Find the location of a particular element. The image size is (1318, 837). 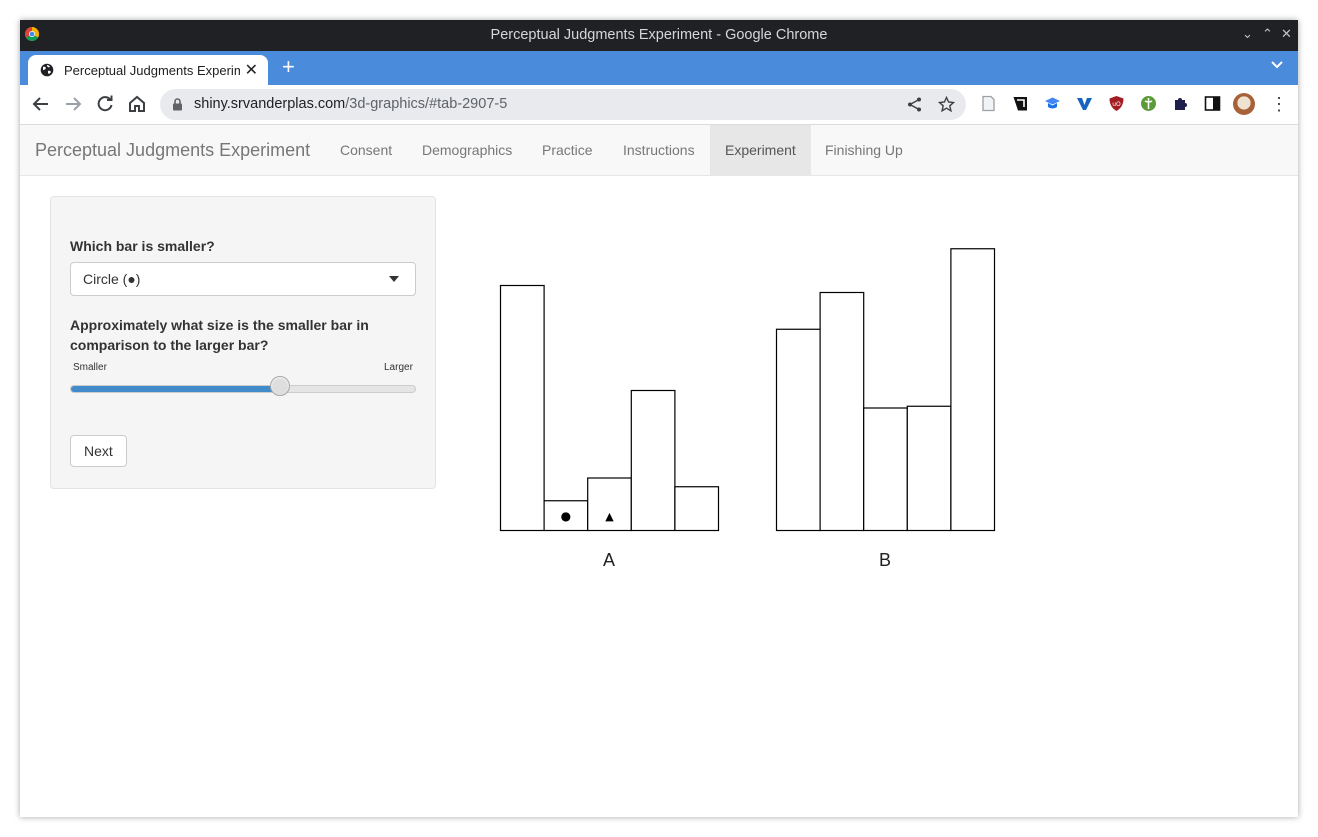

smaller-bar-select: Circle (●) is located at coordinates (243, 279).